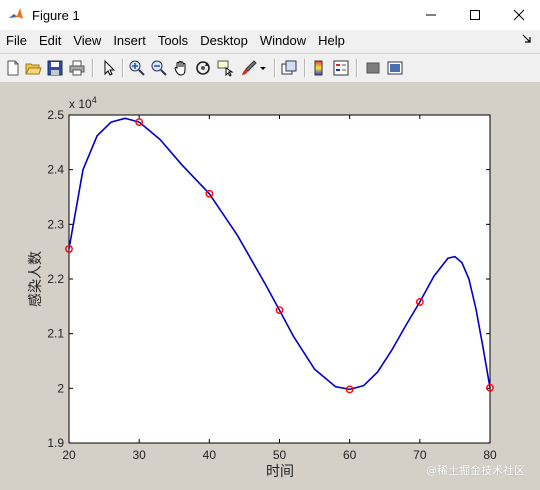  Describe the element at coordinates (289, 68) in the screenshot. I see `link-plot-icon` at that location.